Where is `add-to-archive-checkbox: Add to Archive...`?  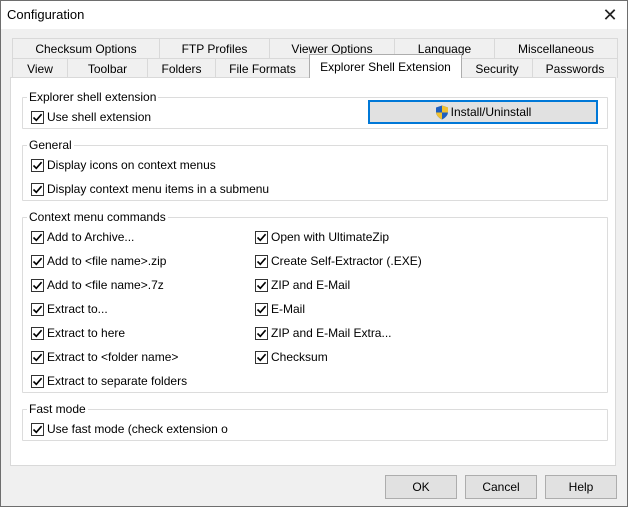 add-to-archive-checkbox: Add to Archive... is located at coordinates (82, 237).